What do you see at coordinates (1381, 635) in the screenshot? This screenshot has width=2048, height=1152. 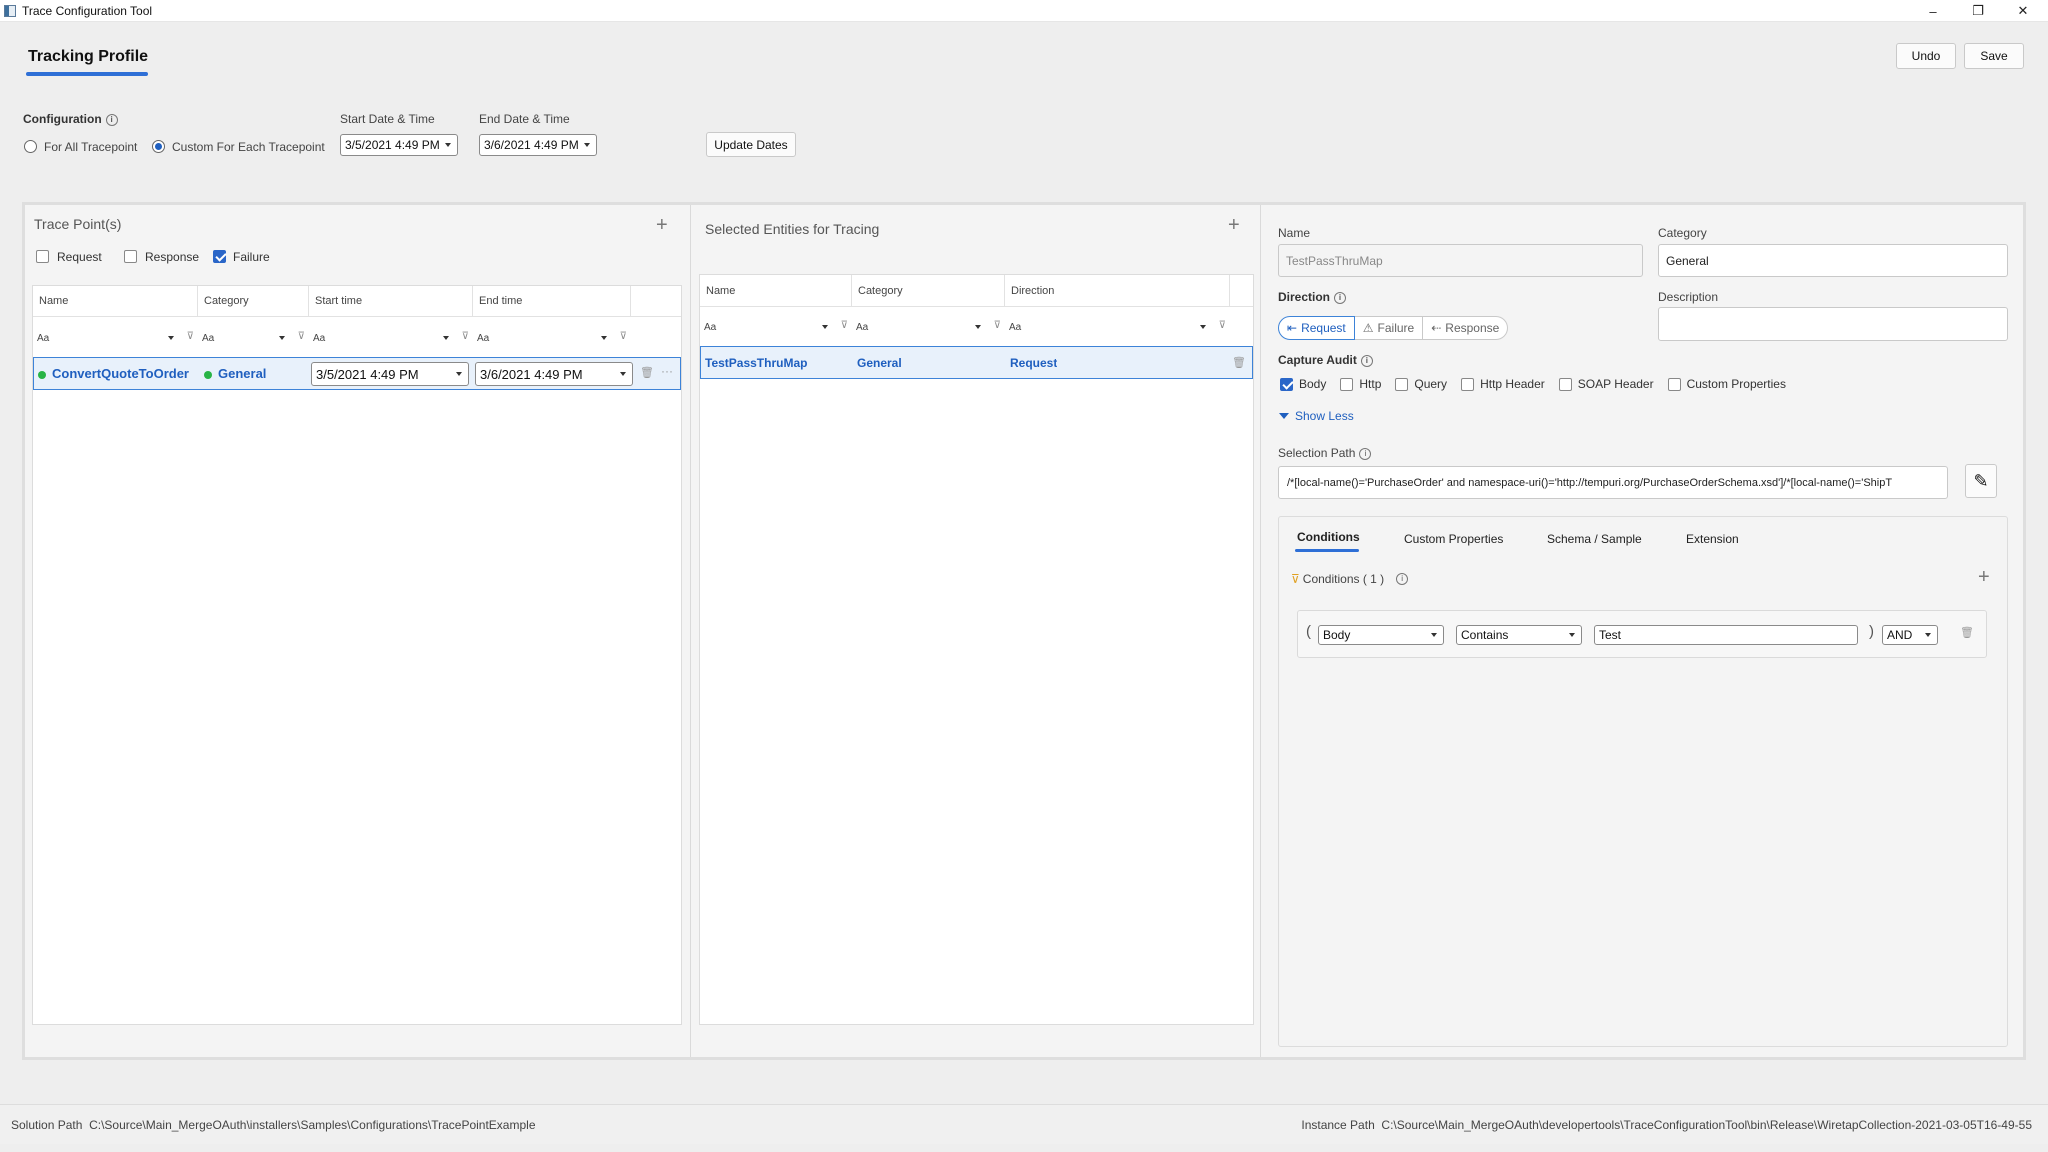 I see `condition-field-select: Body` at bounding box center [1381, 635].